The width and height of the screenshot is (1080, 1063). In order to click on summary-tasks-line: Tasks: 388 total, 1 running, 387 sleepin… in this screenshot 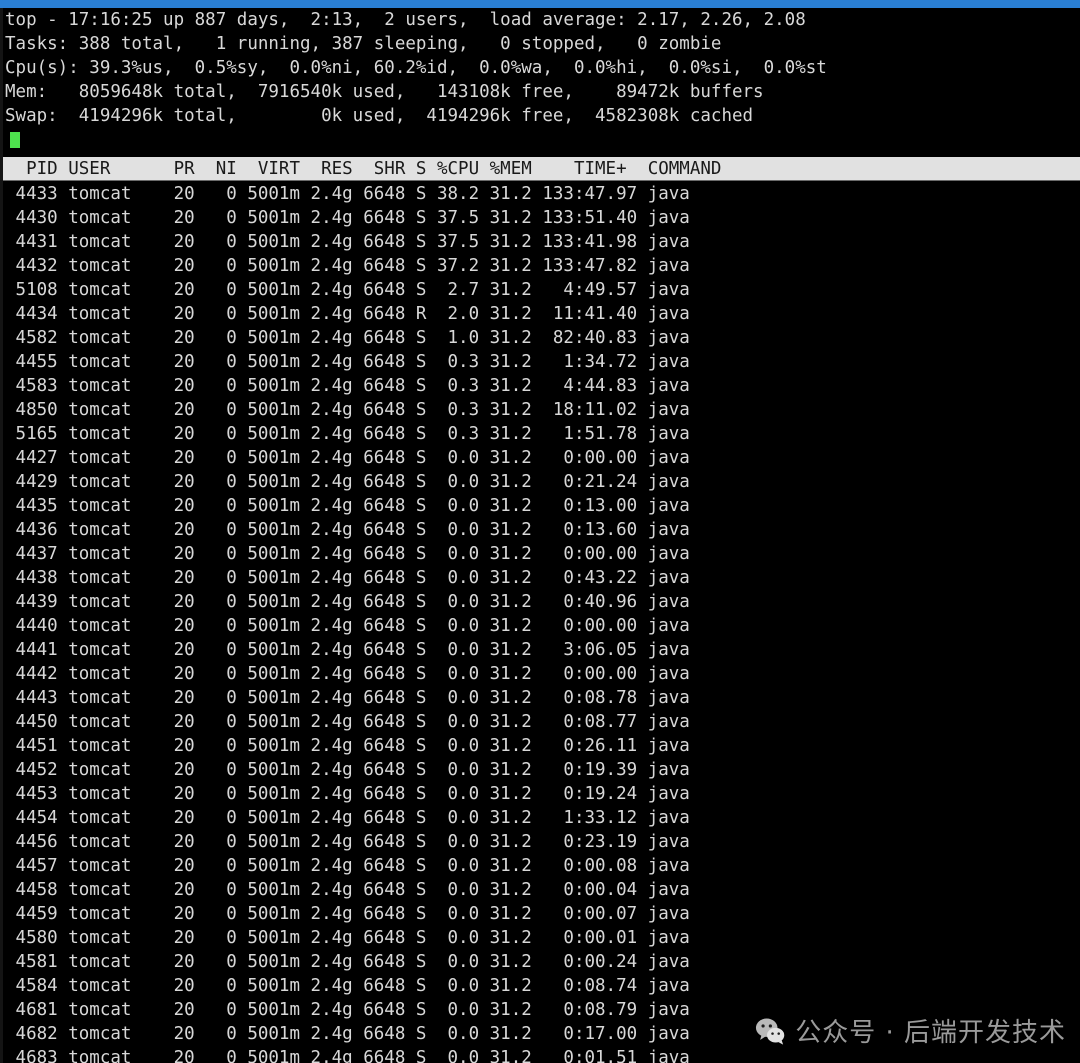, I will do `click(363, 44)`.